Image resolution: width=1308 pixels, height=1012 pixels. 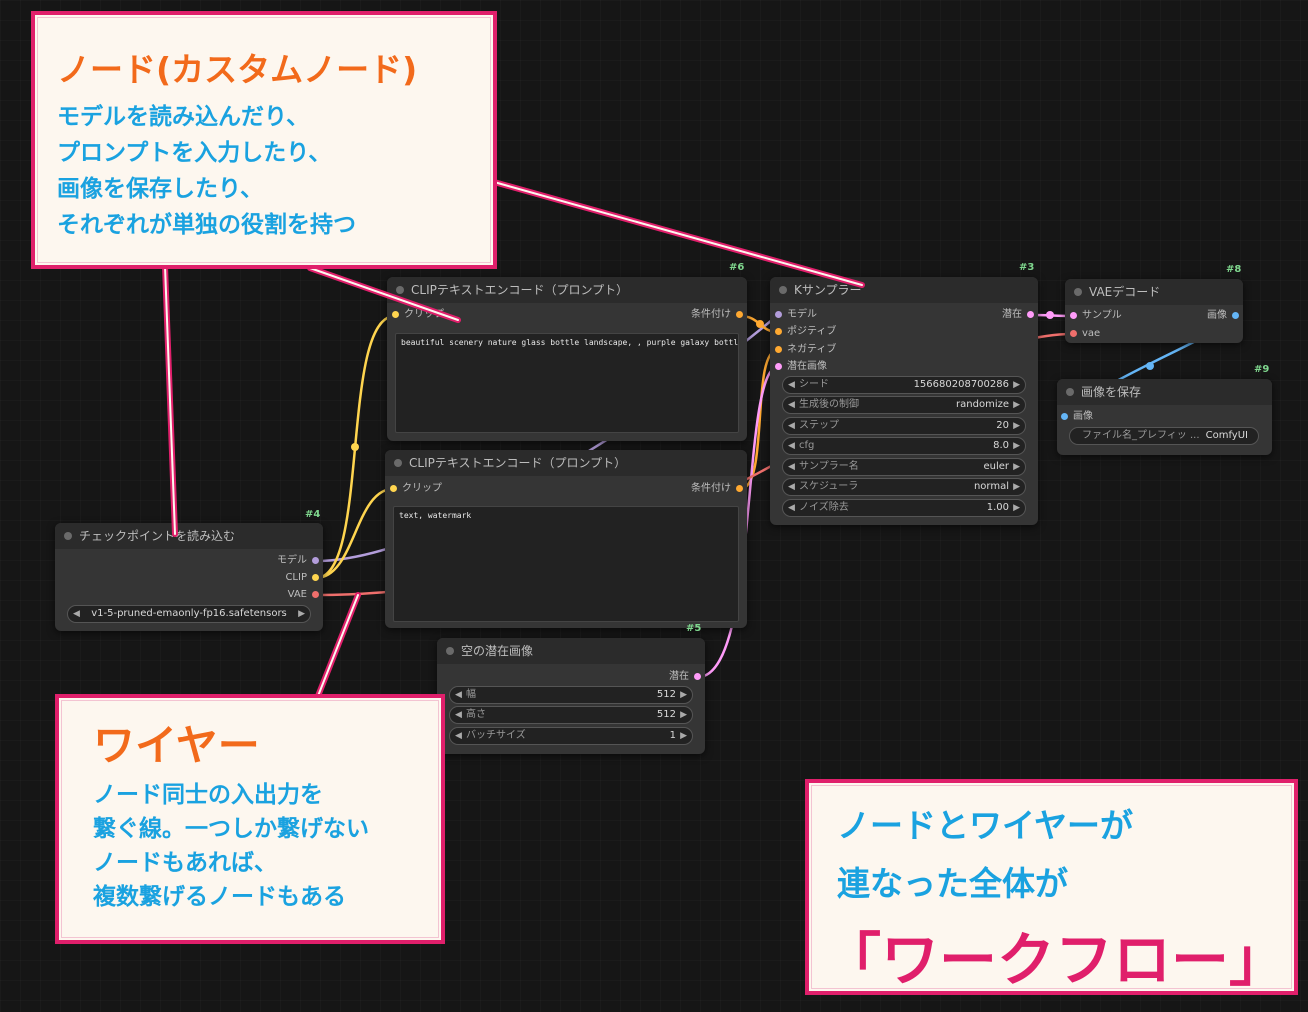 I want to click on wire-clip-negative, so click(x=354, y=533).